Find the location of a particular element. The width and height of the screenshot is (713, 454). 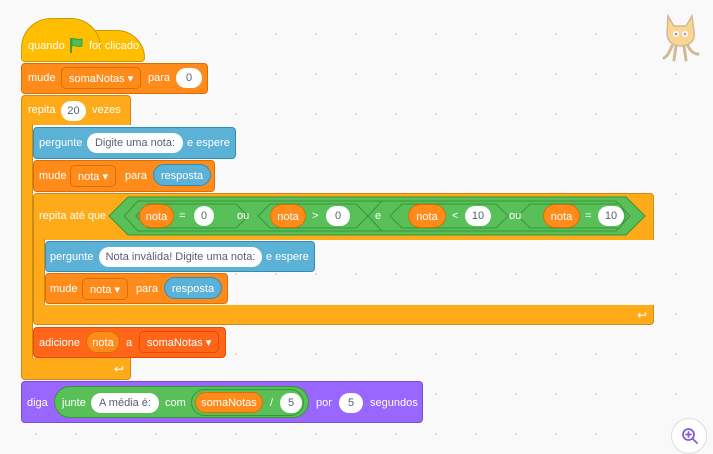

repeat-until-arm is located at coordinates (39, 273).